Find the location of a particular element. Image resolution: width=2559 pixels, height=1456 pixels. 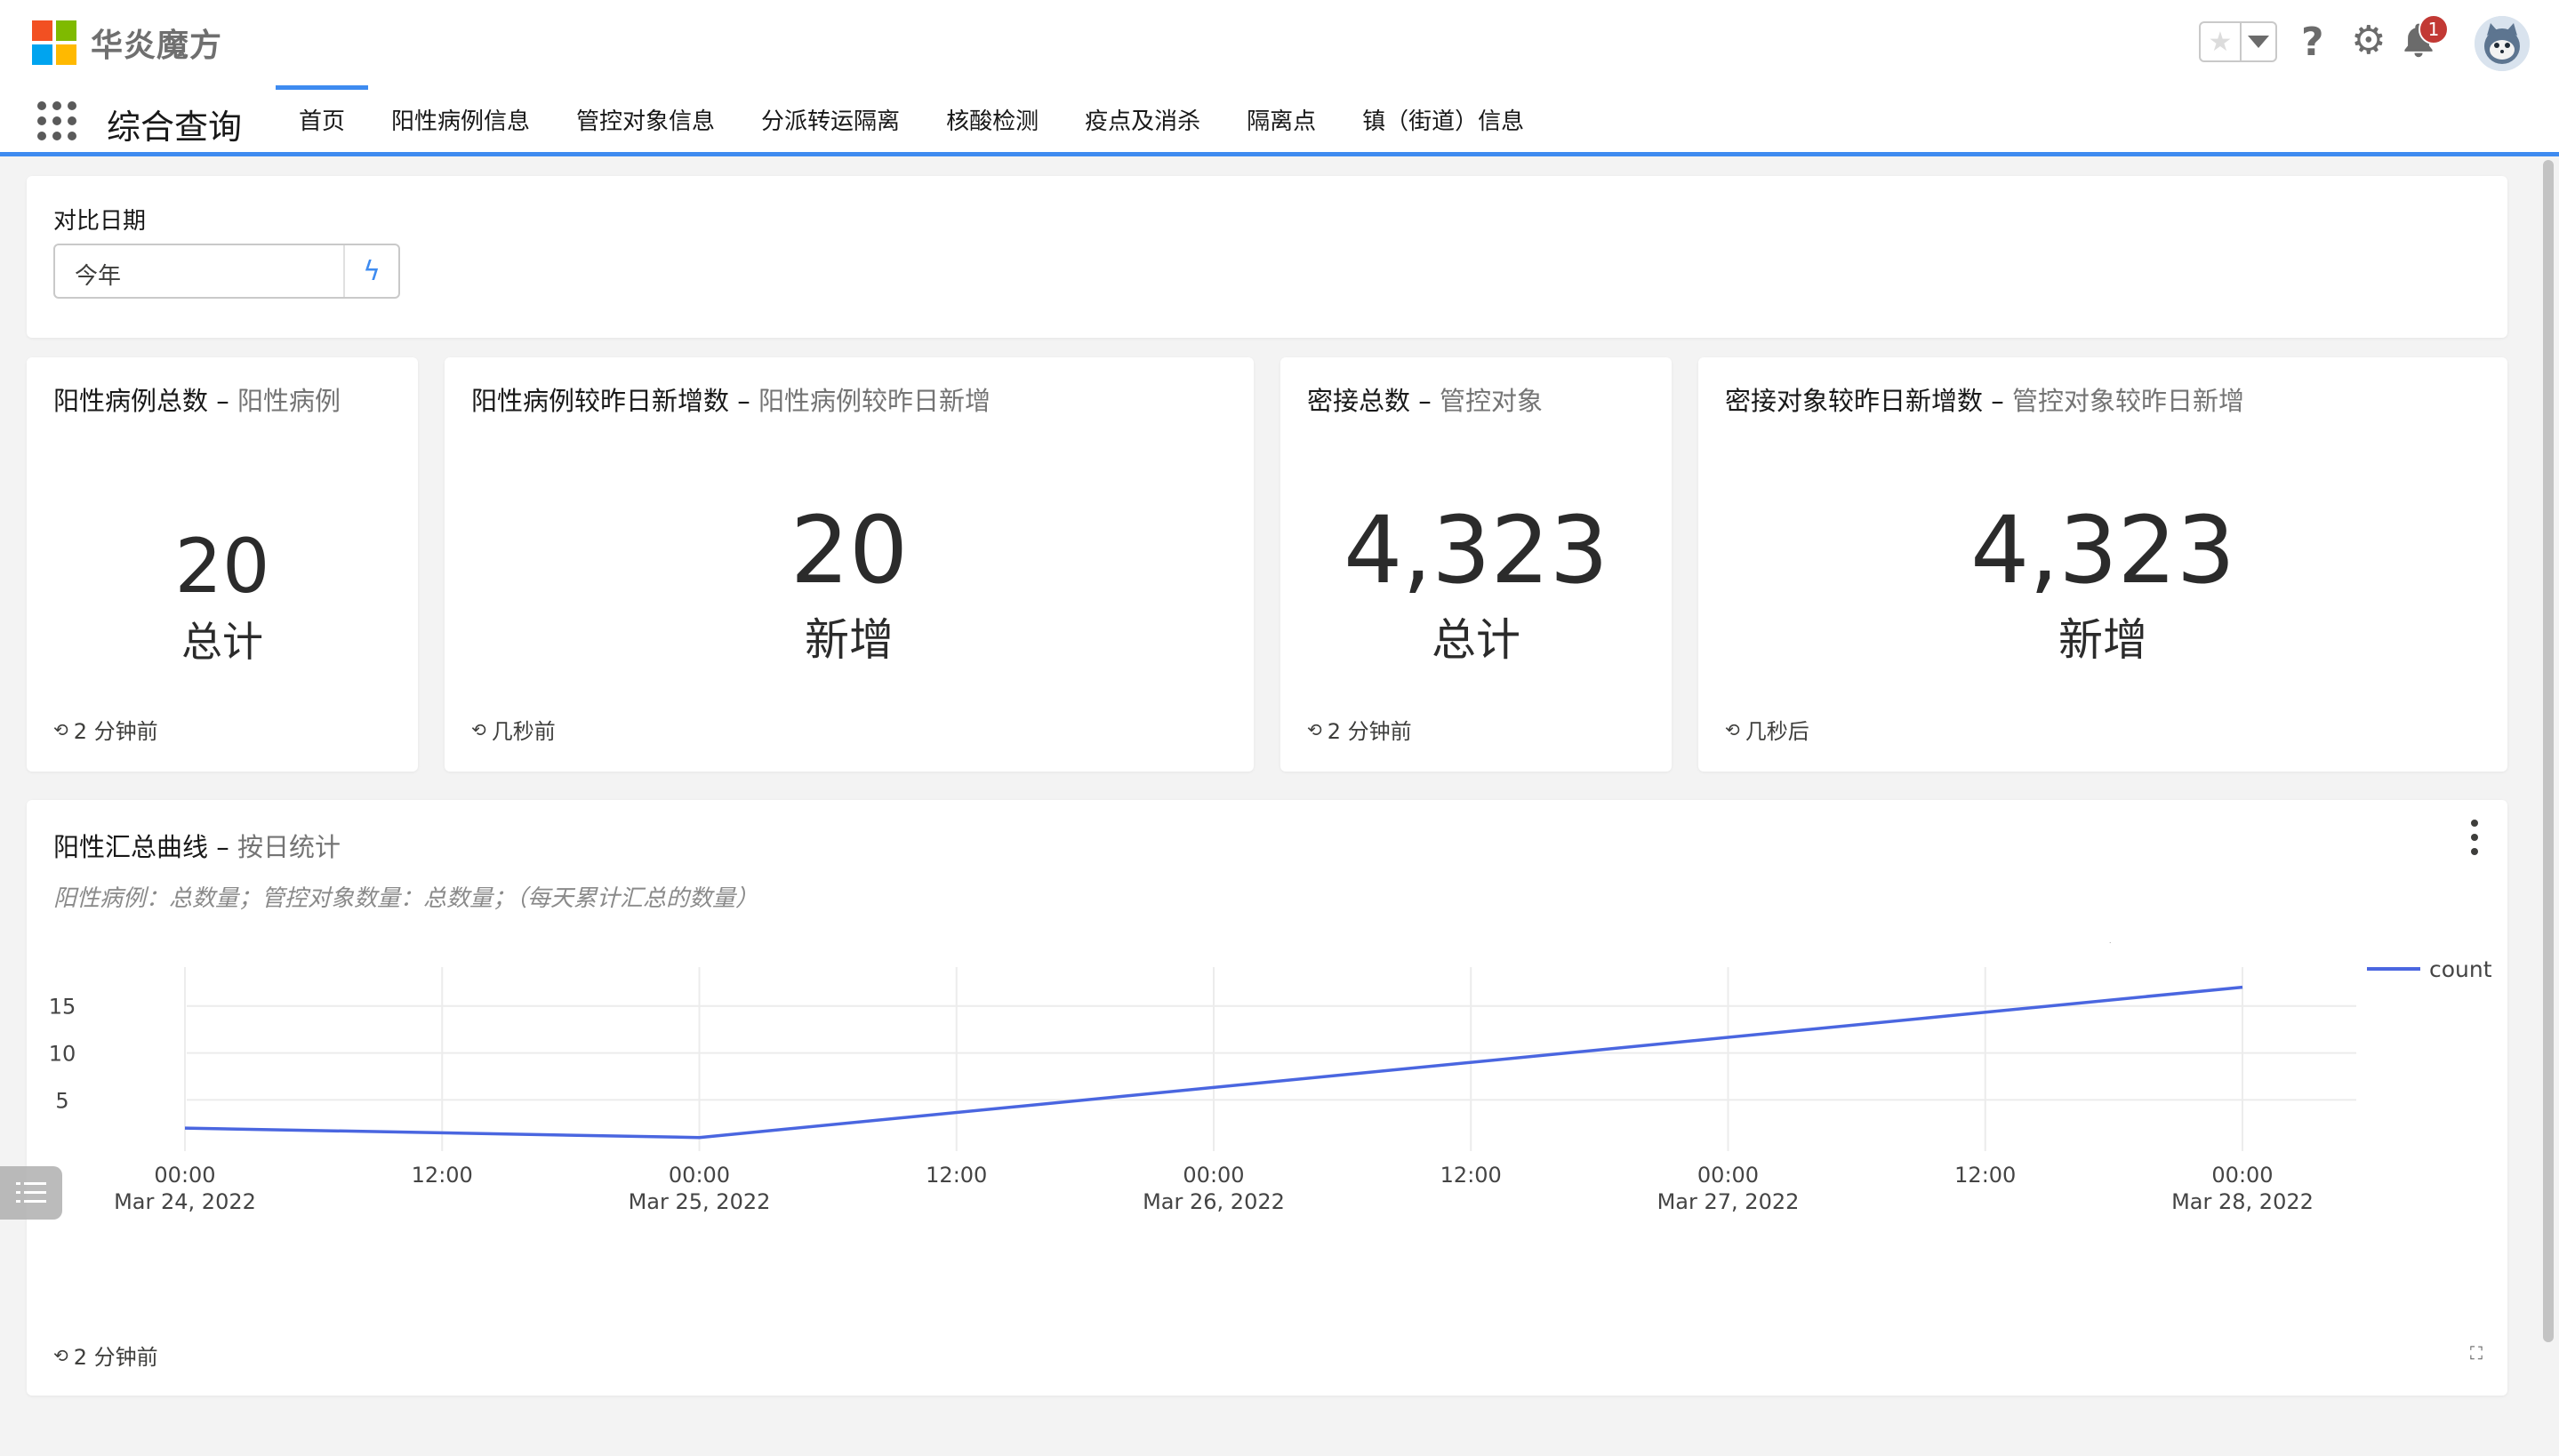

metric-updated: ⟲ 几秒后 is located at coordinates (1767, 729).